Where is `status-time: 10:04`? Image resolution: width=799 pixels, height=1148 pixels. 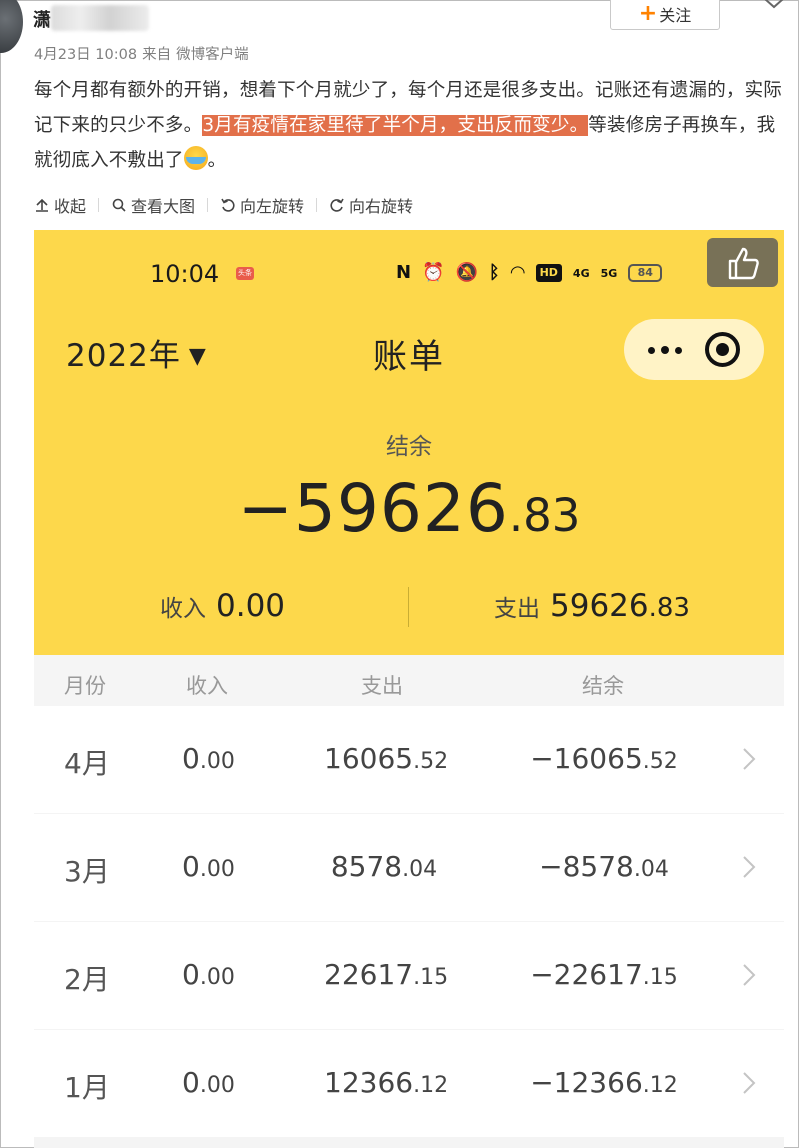
status-time: 10:04 is located at coordinates (185, 274).